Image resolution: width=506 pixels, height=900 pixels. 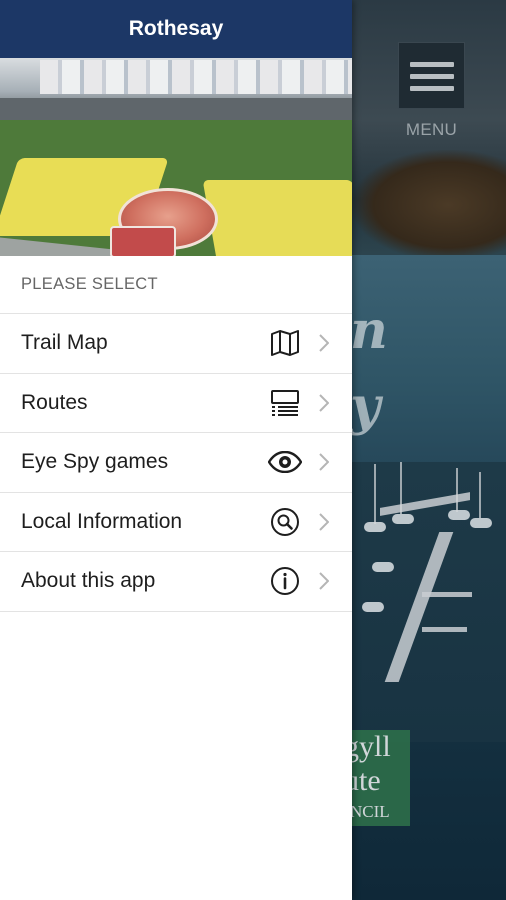 What do you see at coordinates (371, 811) in the screenshot?
I see `council-logo-line: NCIL` at bounding box center [371, 811].